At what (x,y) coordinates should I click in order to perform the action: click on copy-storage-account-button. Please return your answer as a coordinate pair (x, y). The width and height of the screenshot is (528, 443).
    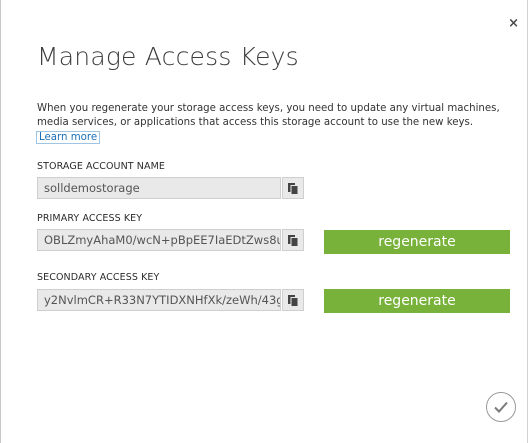
    Looking at the image, I should click on (293, 188).